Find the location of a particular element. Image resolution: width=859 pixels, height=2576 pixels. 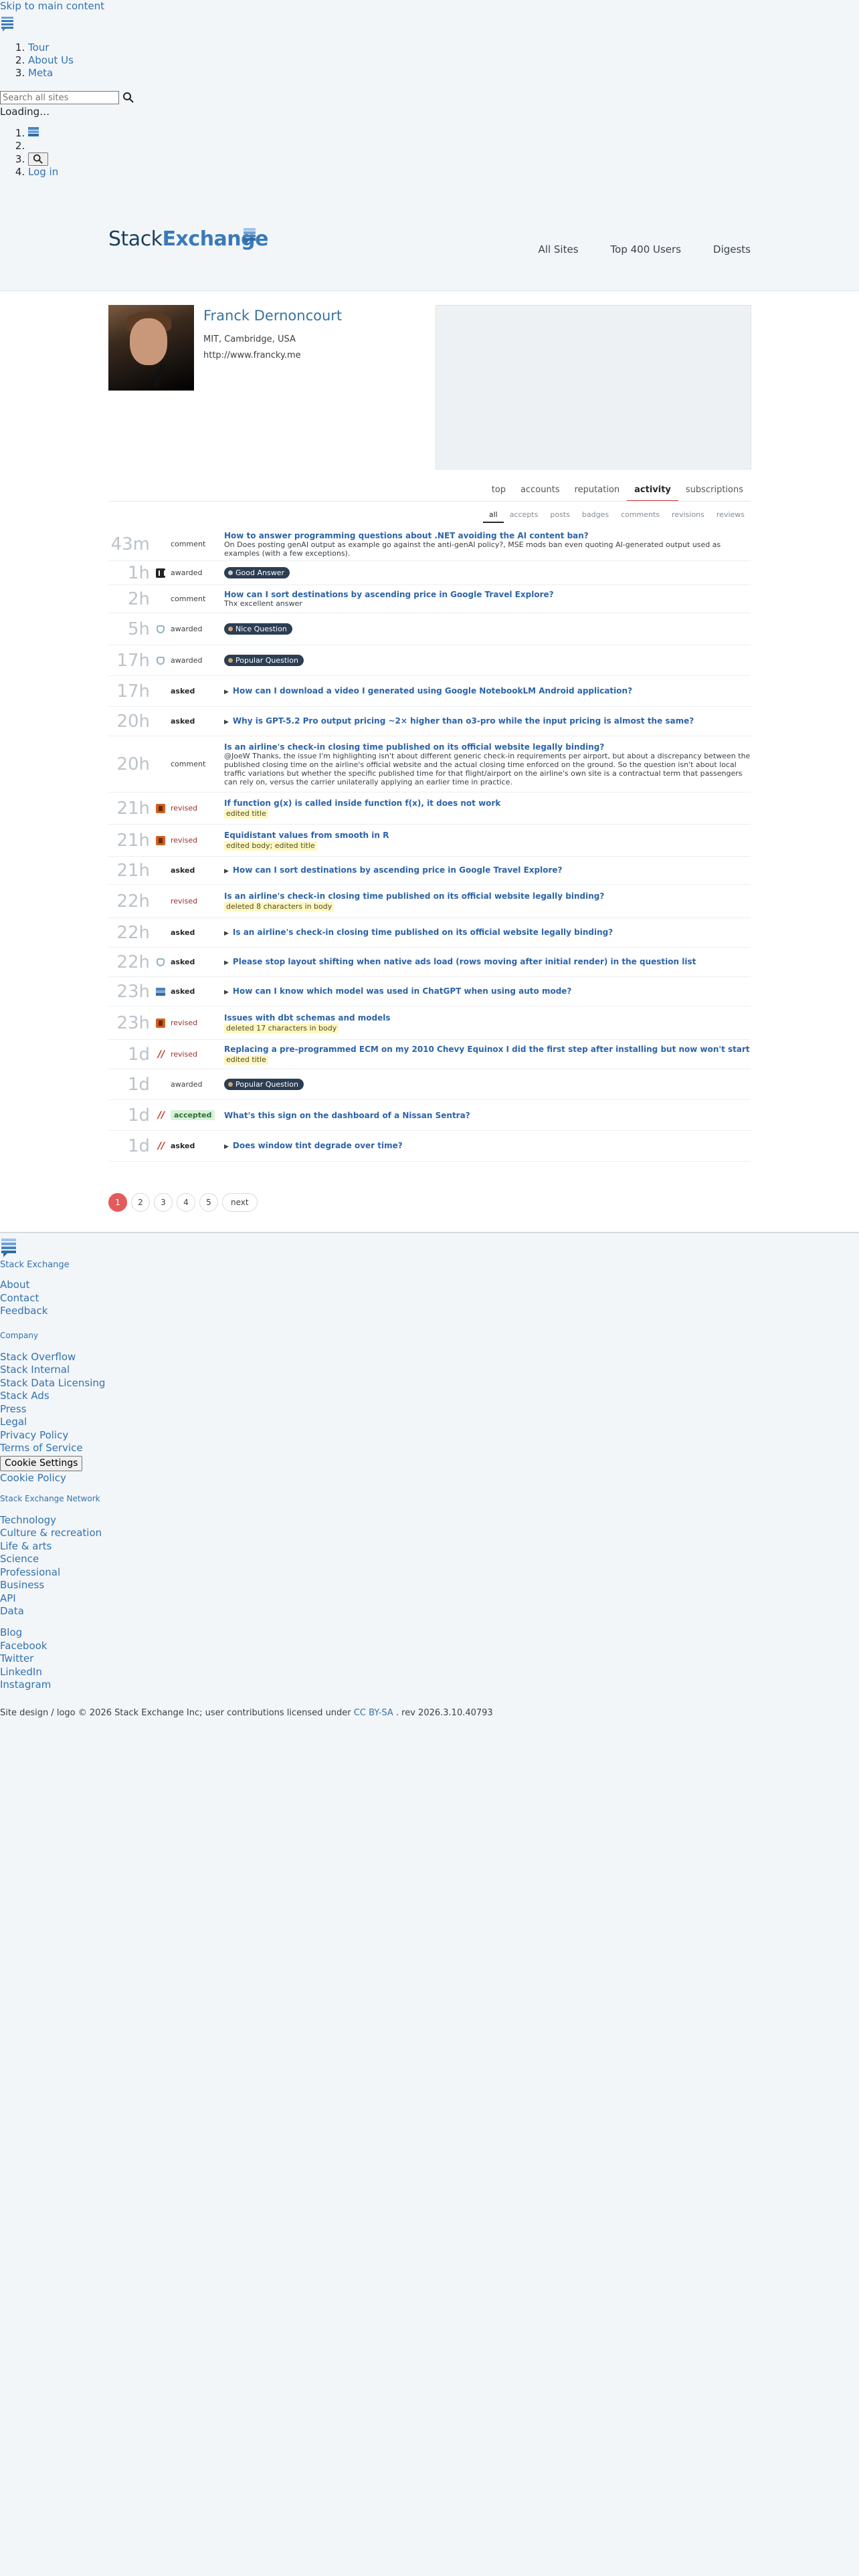

footer-company-link: Terms of Service is located at coordinates (52, 1449).